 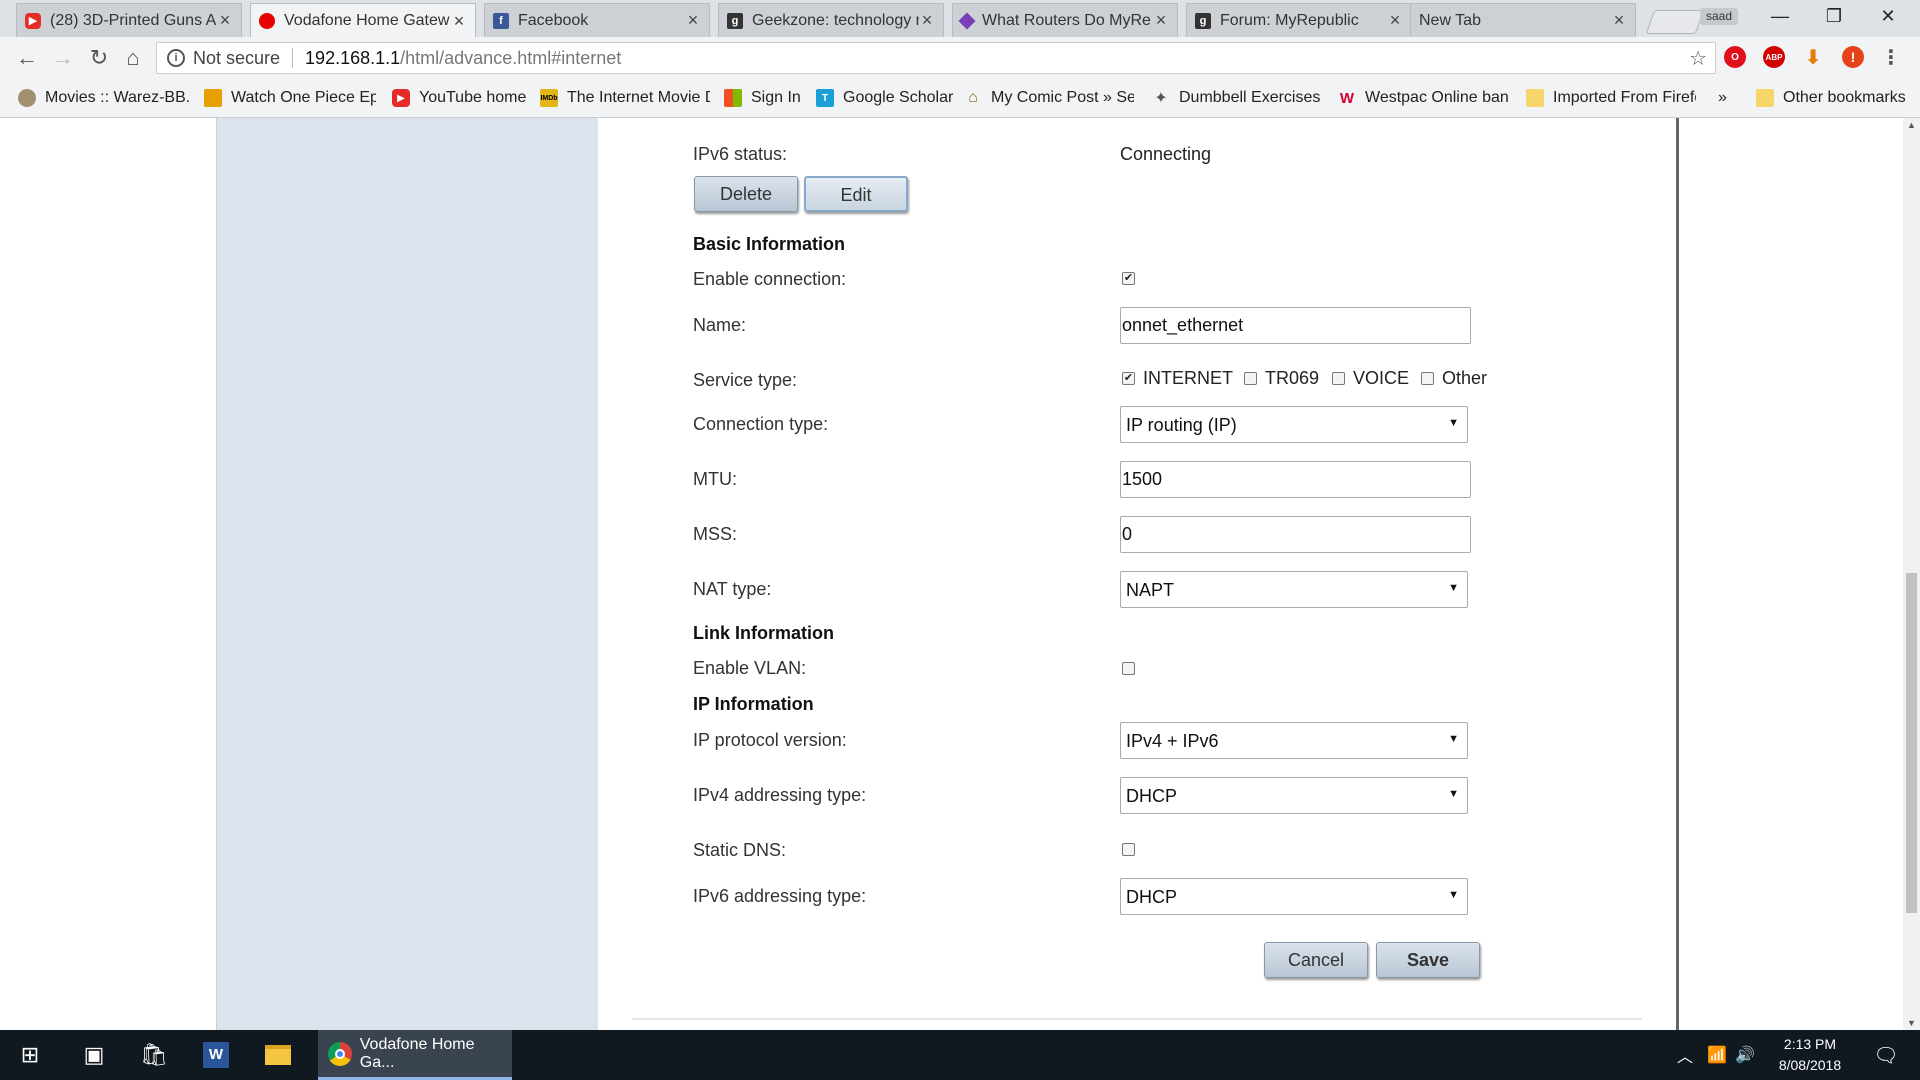 What do you see at coordinates (1427, 378) in the screenshot?
I see `service-other-checkbox` at bounding box center [1427, 378].